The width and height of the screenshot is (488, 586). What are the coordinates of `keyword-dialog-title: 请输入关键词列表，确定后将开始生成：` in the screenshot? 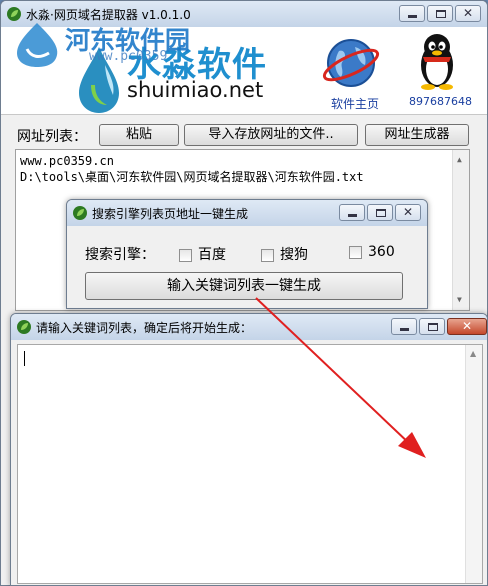 It's located at (144, 328).